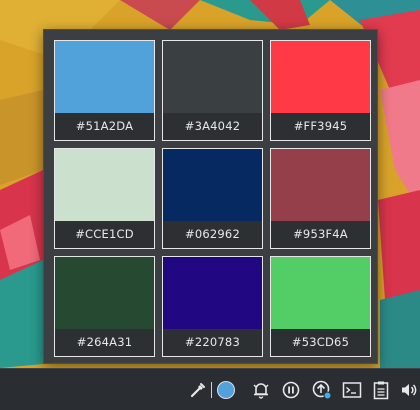  I want to click on color-swatch: #CCE1CD, so click(104, 198).